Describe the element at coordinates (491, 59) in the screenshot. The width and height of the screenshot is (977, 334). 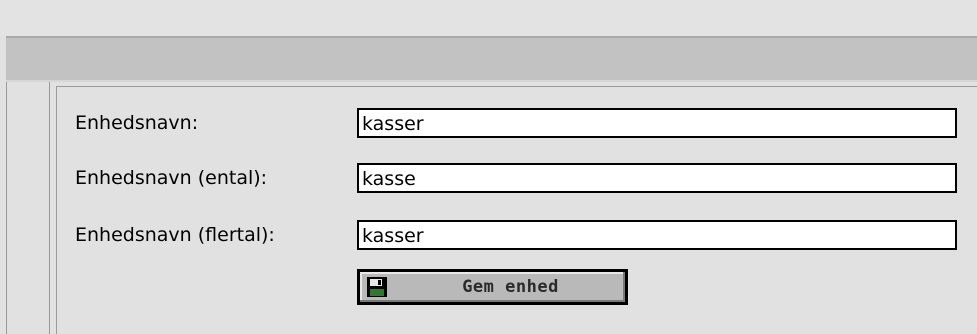
I see `header-bar` at that location.